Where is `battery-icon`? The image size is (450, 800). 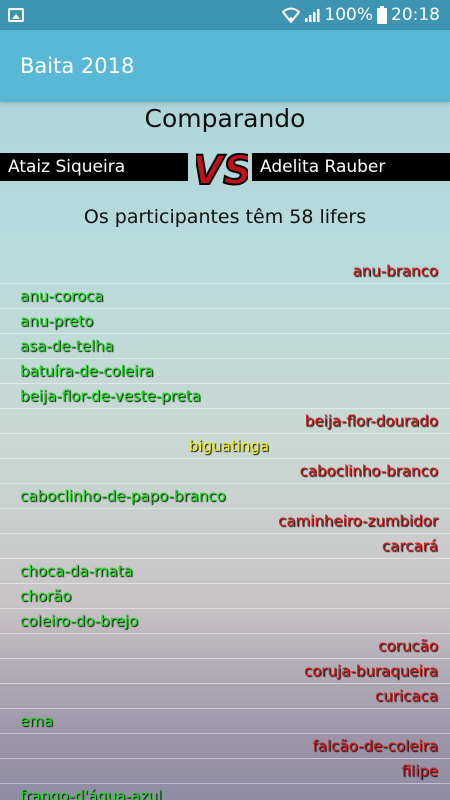
battery-icon is located at coordinates (382, 15).